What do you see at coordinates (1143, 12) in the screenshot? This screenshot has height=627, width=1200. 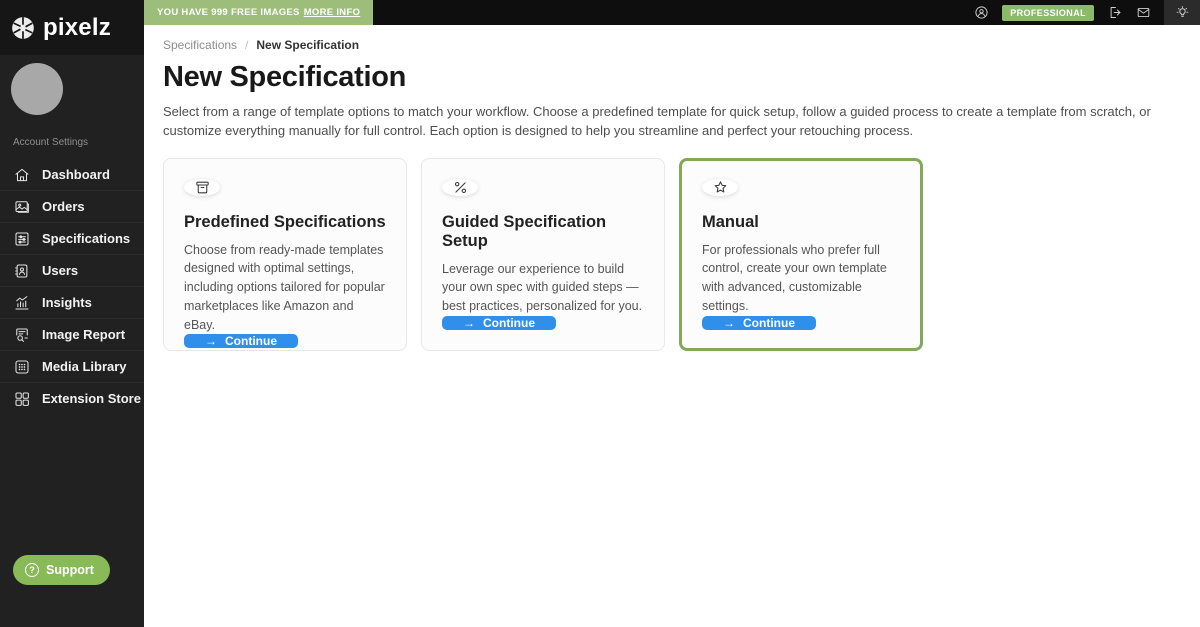 I see `mail-icon` at bounding box center [1143, 12].